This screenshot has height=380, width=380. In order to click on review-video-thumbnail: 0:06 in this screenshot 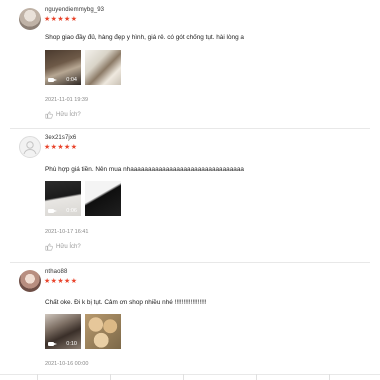, I will do `click(63, 198)`.